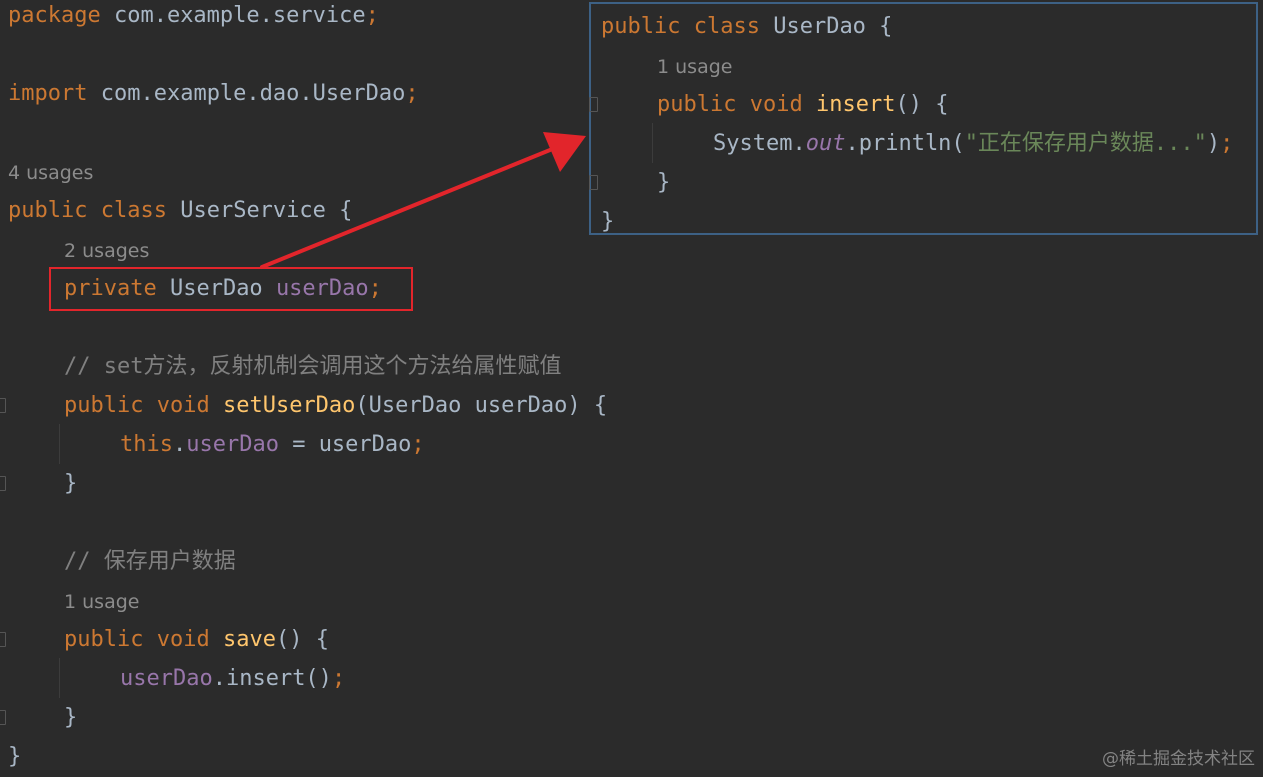 The width and height of the screenshot is (1263, 777). Describe the element at coordinates (1213, 143) in the screenshot. I see `close-paren: )` at that location.